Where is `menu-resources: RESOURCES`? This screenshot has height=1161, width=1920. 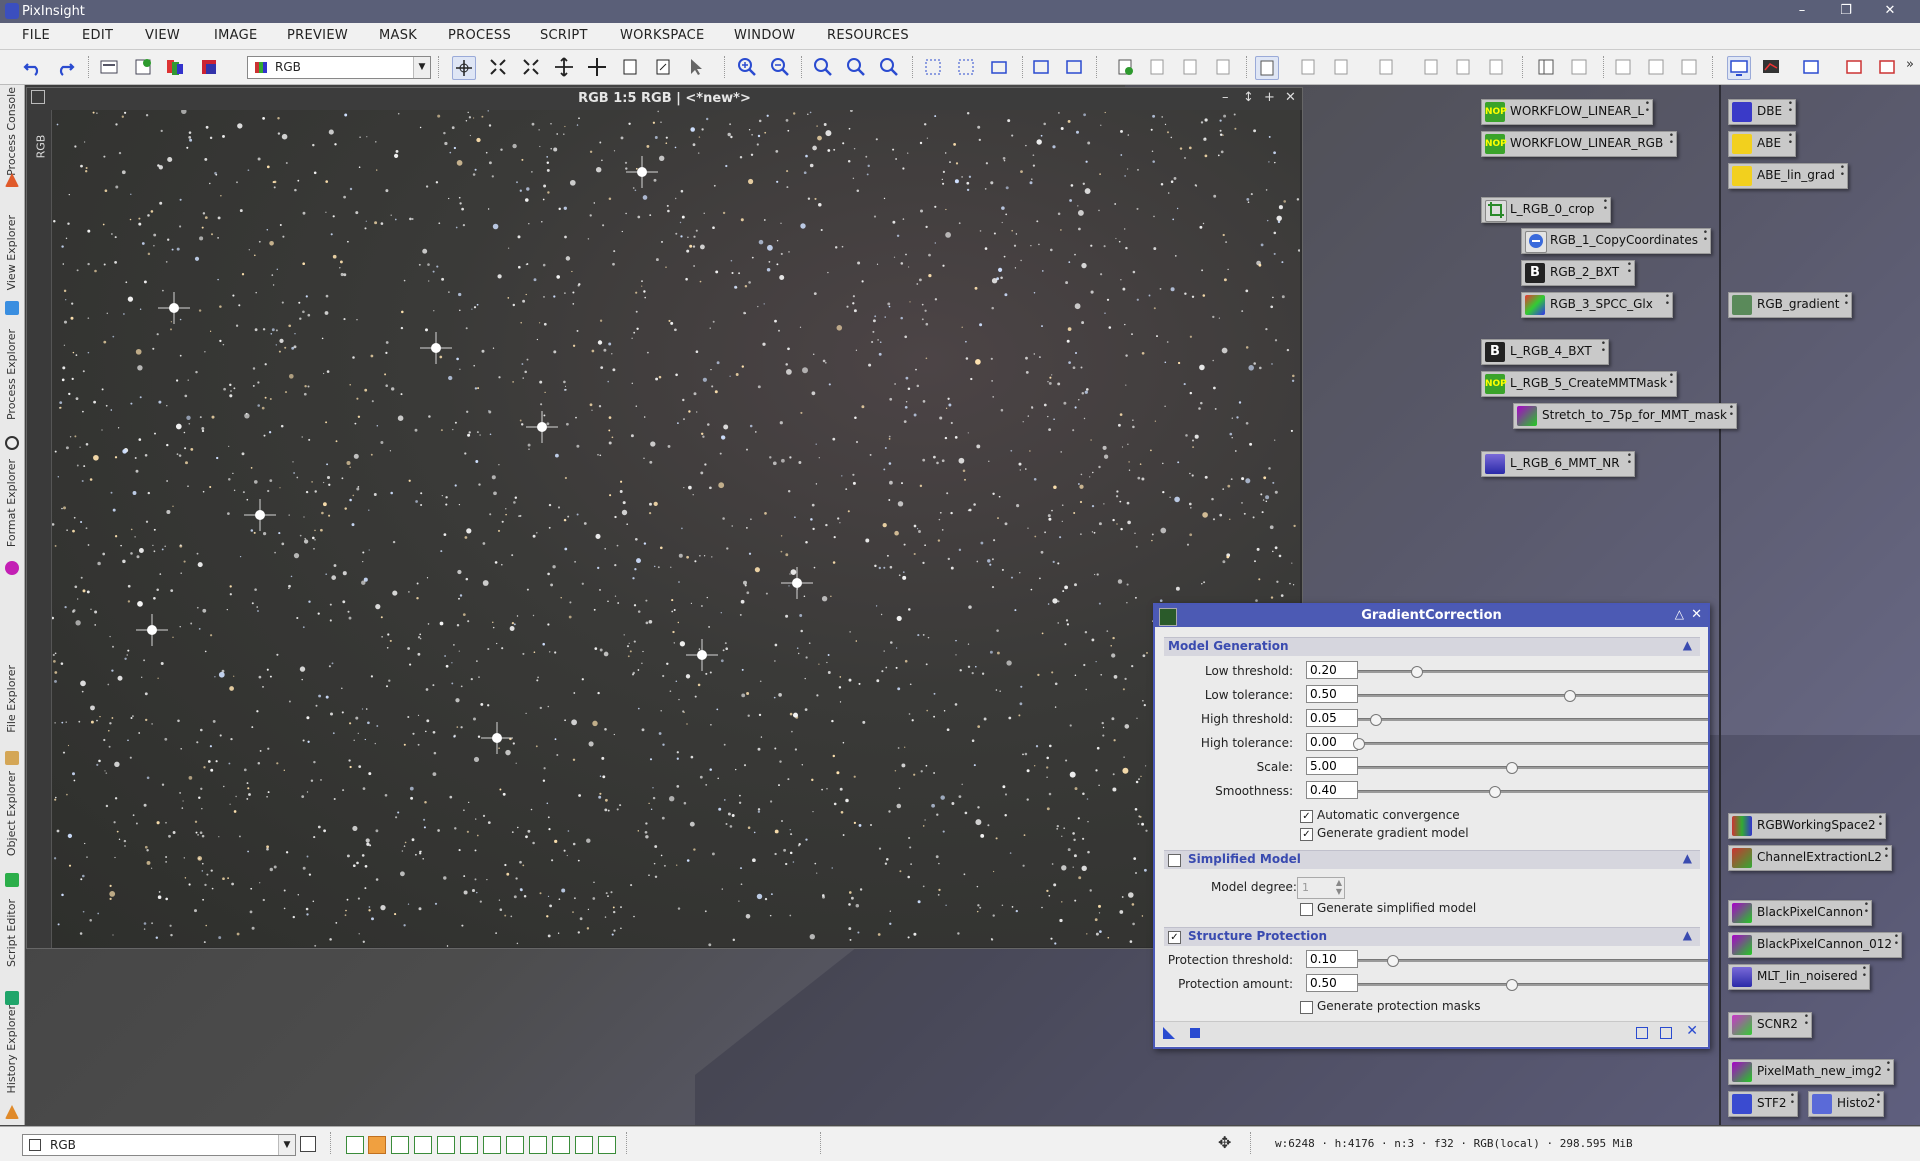
menu-resources: RESOURCES is located at coordinates (868, 35).